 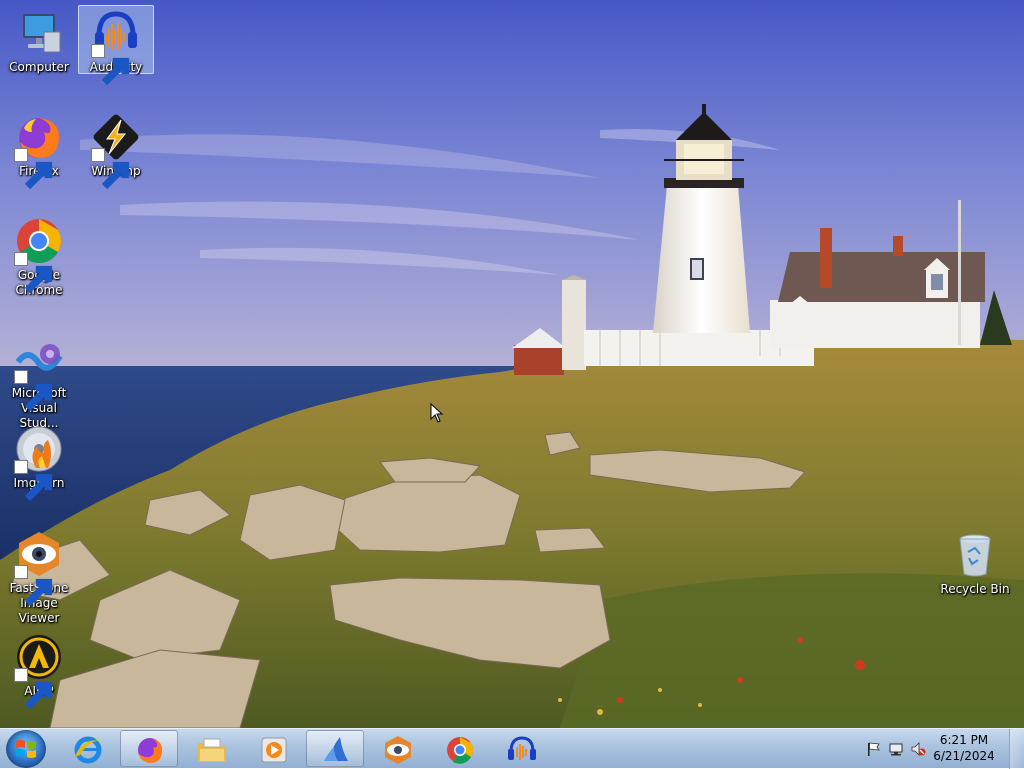 I want to click on desktop-icon-label: Recycle Bin, so click(x=975, y=589).